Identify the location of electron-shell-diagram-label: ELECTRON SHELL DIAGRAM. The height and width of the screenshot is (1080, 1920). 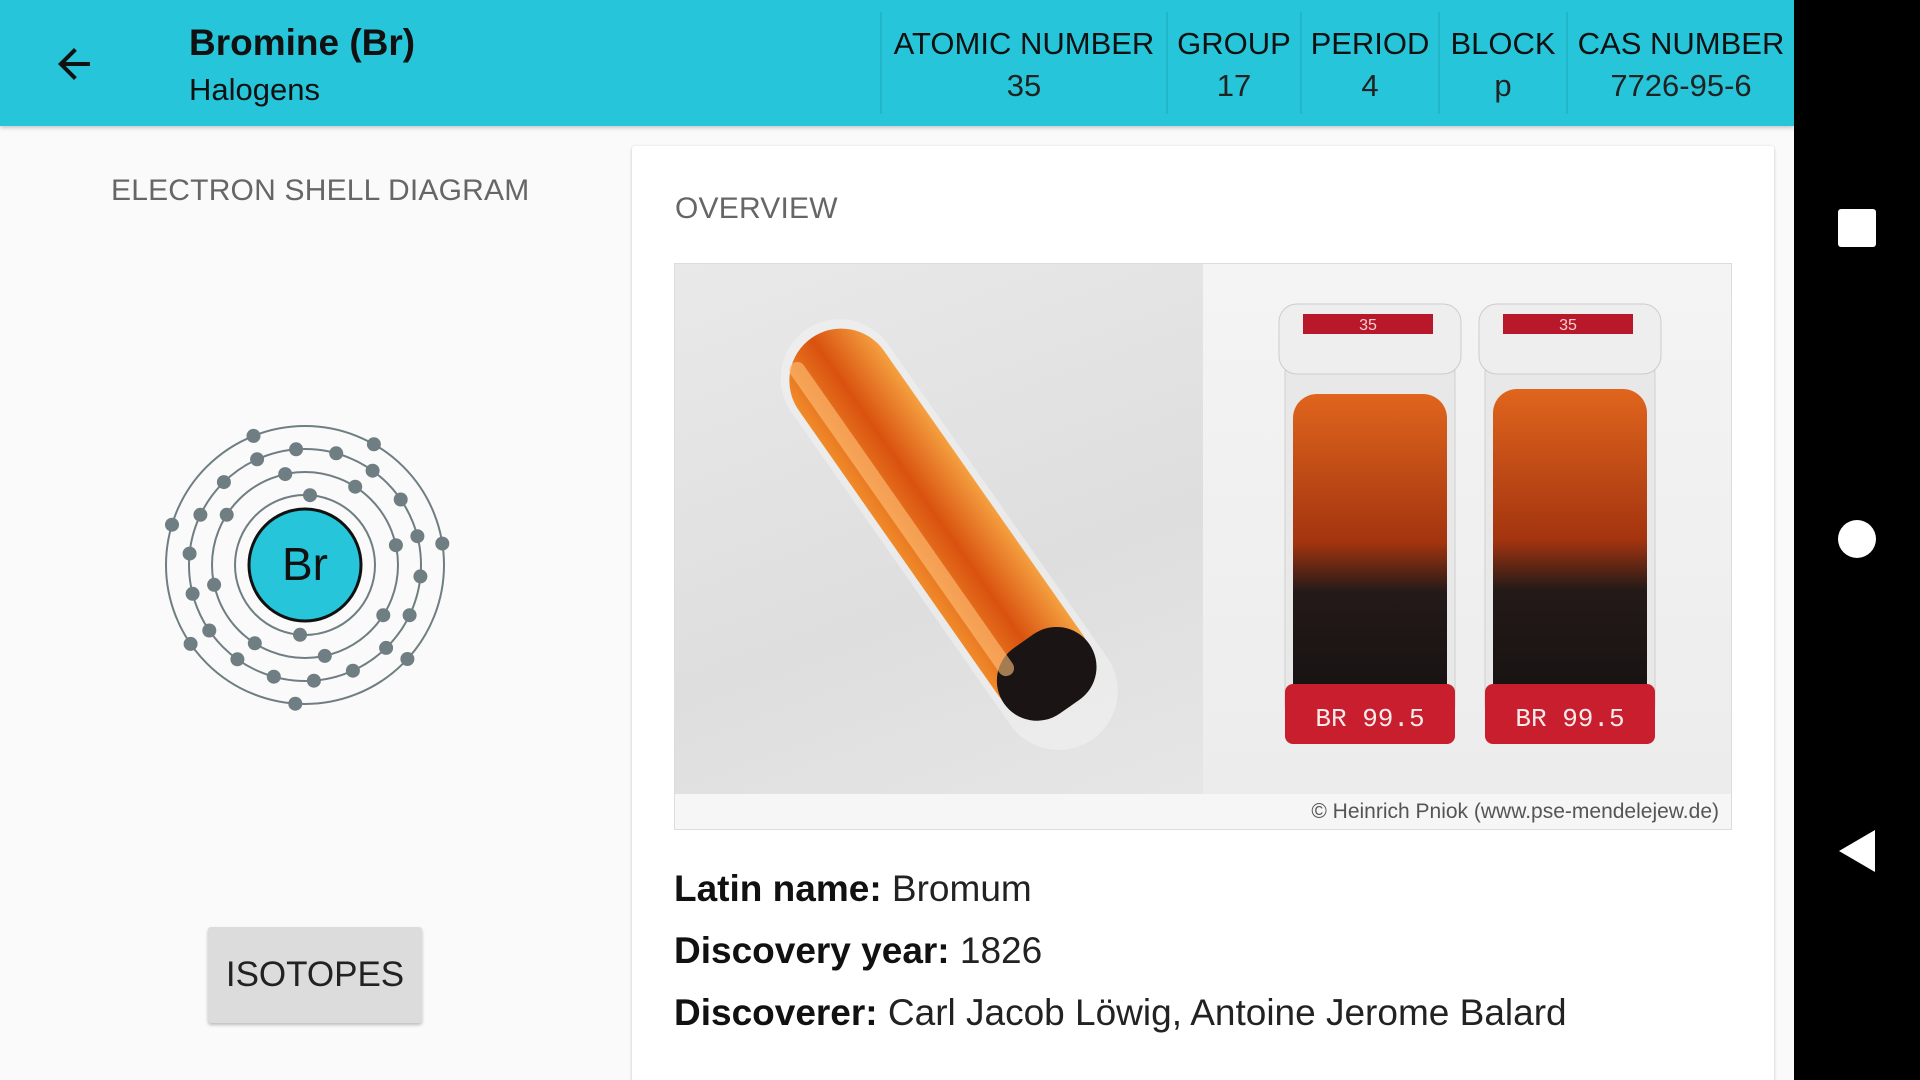
(320, 190).